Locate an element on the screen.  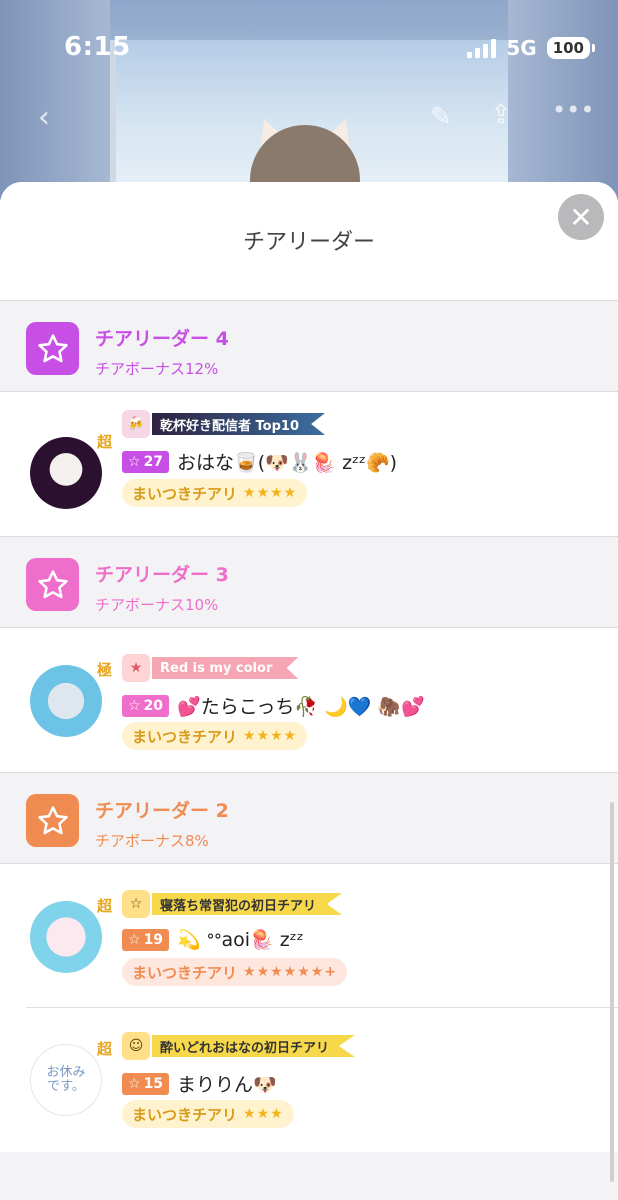
tier-bonus: チアボーナス8% is located at coordinates (152, 841).